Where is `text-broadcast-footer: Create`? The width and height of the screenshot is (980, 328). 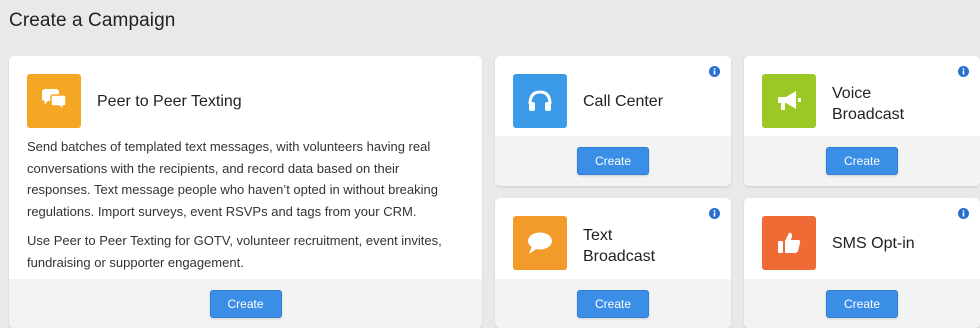
text-broadcast-footer: Create is located at coordinates (613, 303).